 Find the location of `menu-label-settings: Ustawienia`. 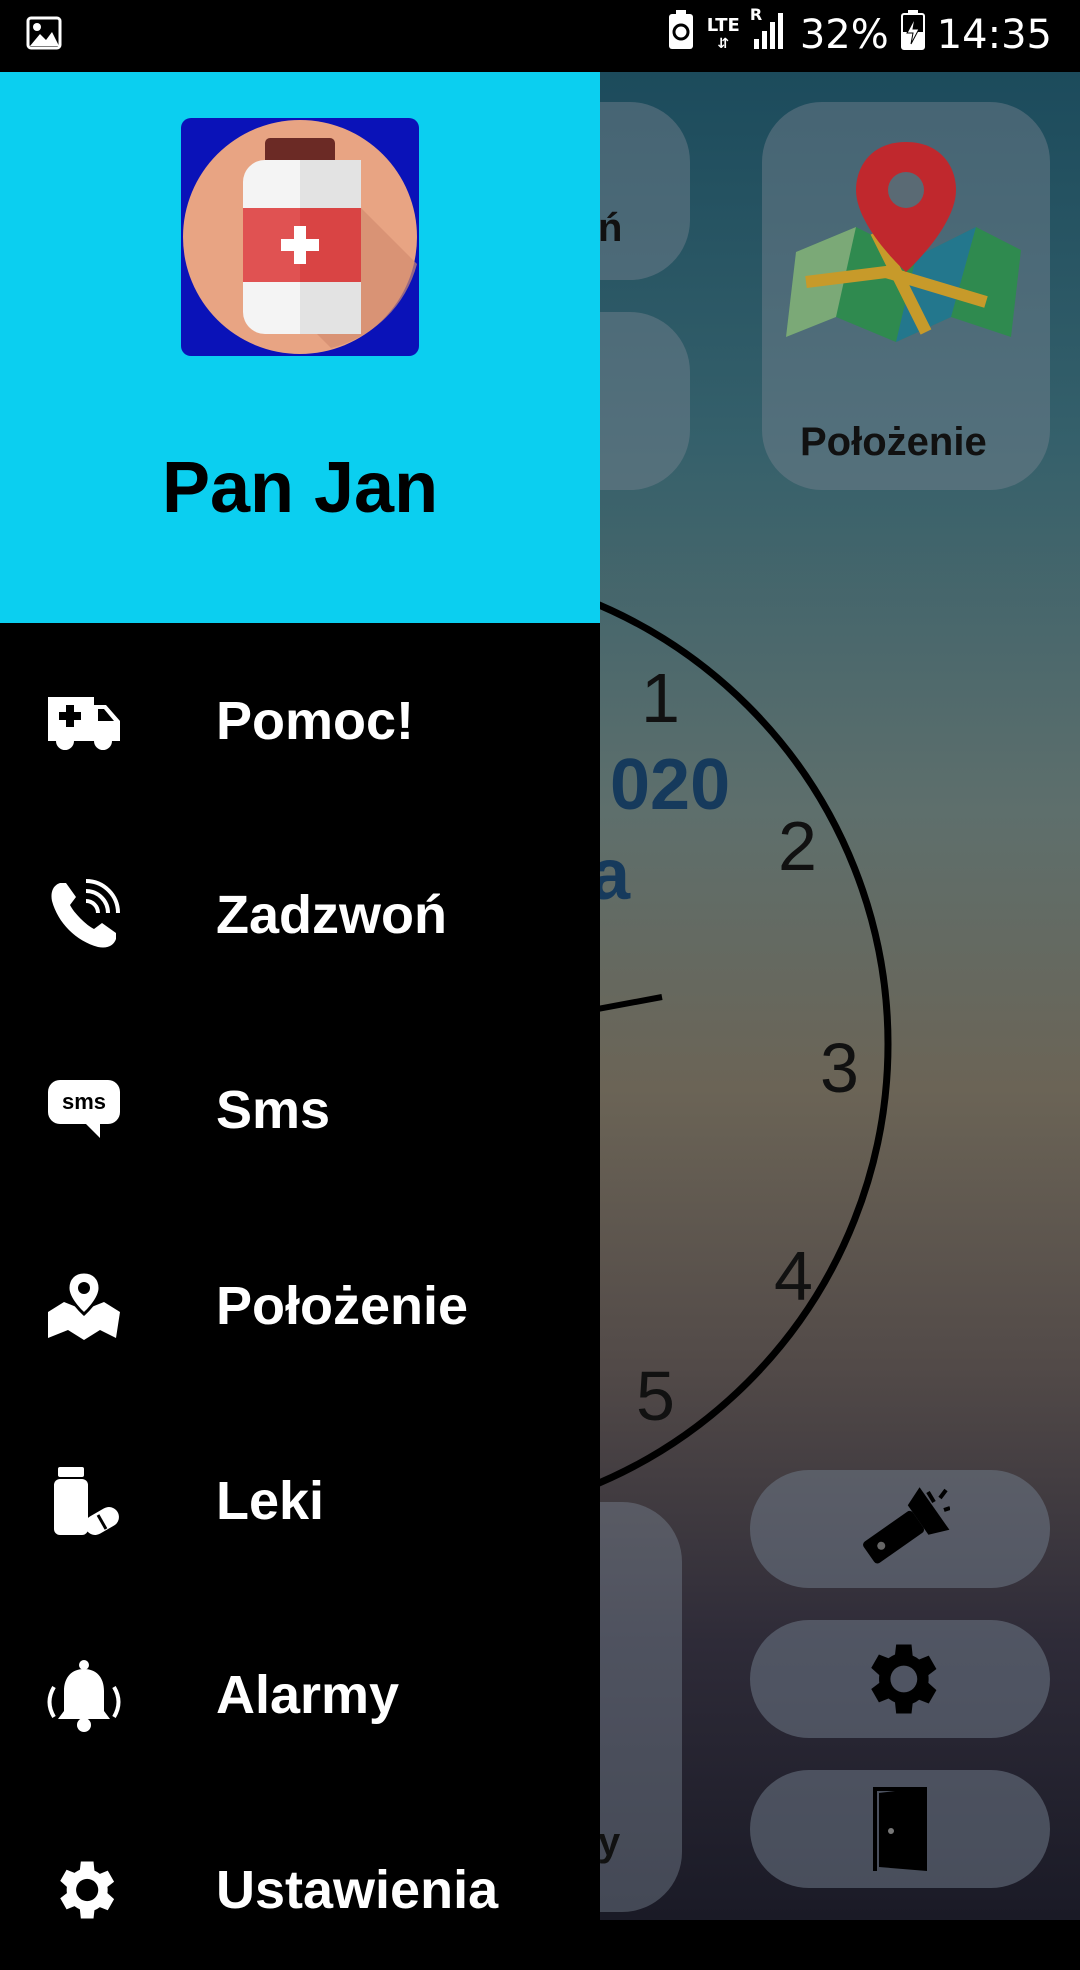

menu-label-settings: Ustawienia is located at coordinates (357, 1890).